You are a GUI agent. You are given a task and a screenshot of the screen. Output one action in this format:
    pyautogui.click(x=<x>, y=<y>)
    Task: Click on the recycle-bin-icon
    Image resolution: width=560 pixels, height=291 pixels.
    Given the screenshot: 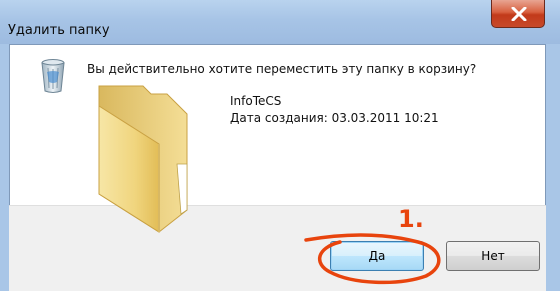 What is the action you would take?
    pyautogui.click(x=53, y=76)
    